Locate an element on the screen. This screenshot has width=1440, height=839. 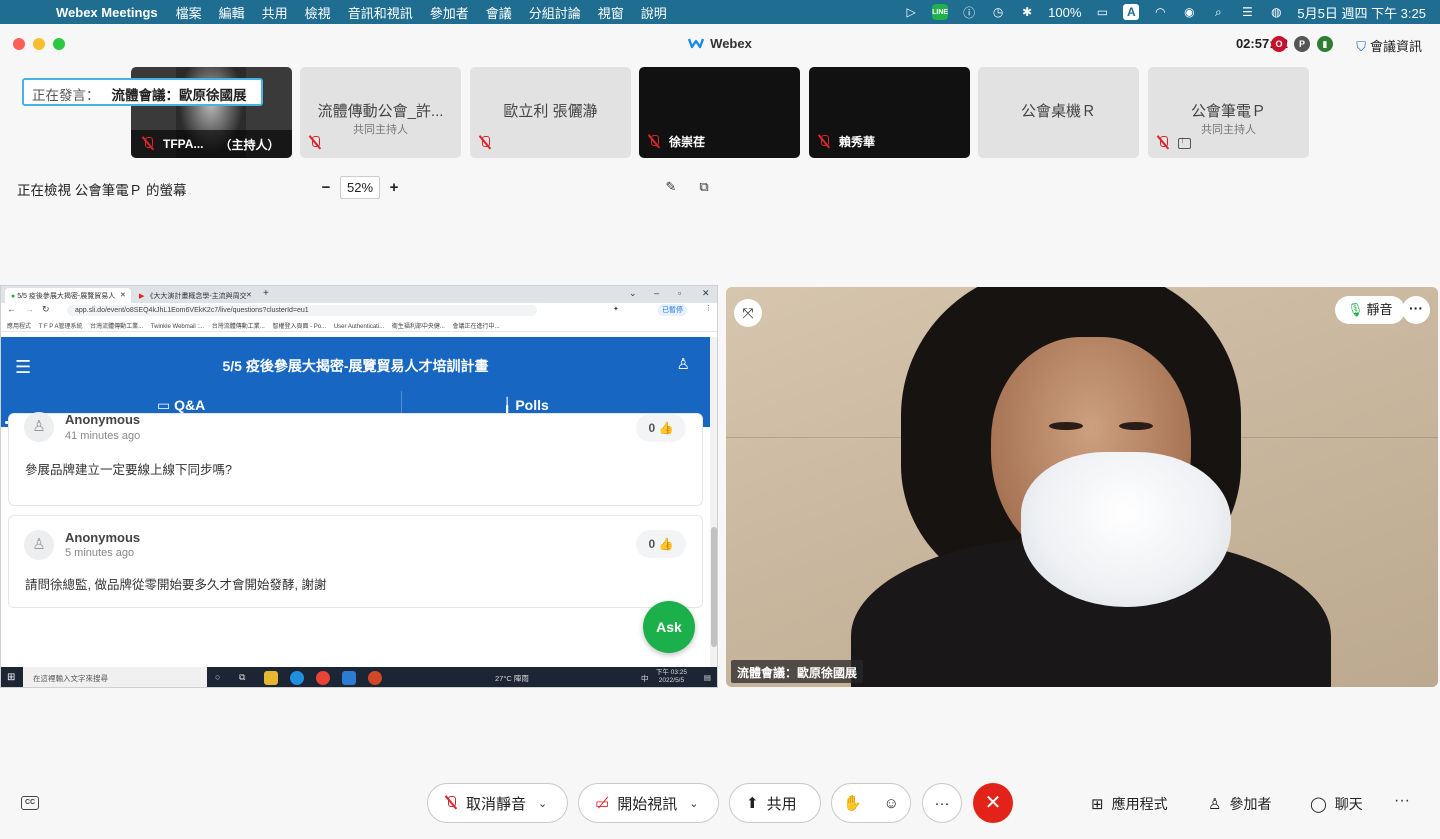
start-video-button: ▭̸ 開始視訊 ⌄ is located at coordinates (648, 803).